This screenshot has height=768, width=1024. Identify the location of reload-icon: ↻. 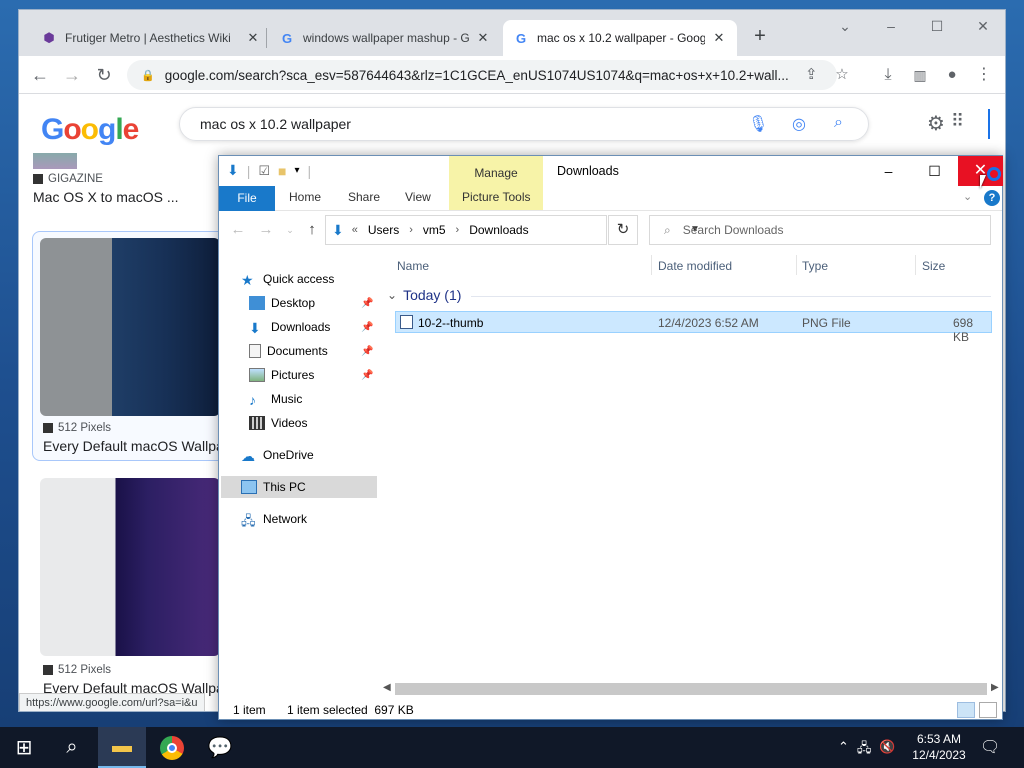
(104, 75).